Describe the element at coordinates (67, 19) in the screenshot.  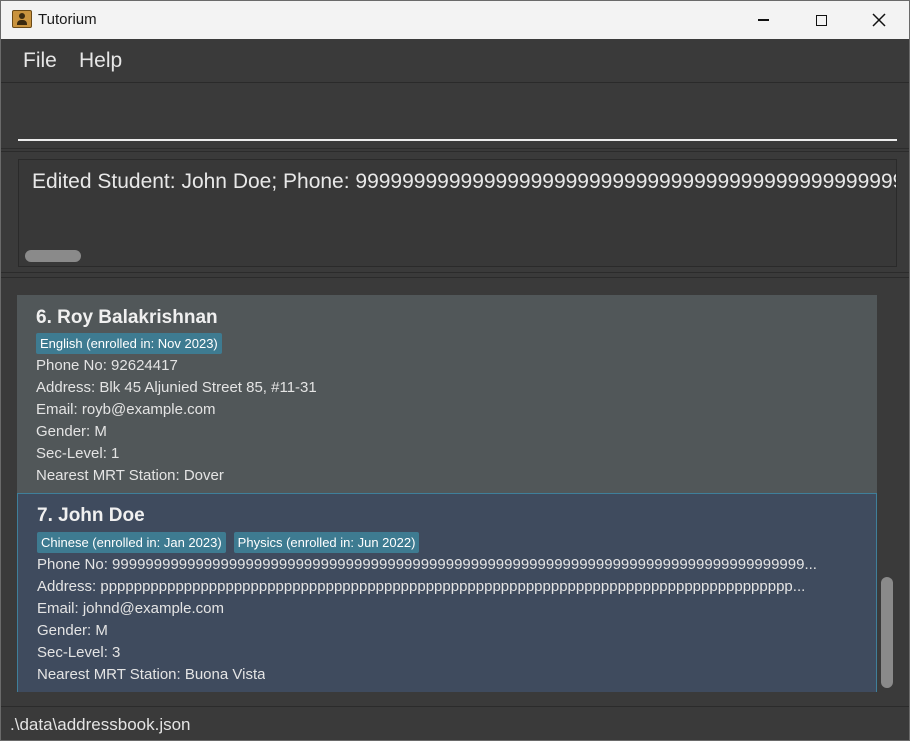
I see `window-title: Tutorium` at that location.